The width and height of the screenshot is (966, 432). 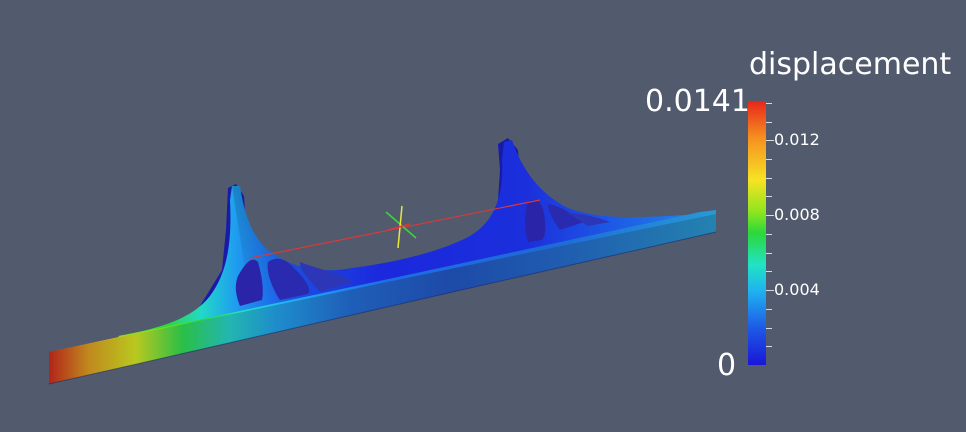 What do you see at coordinates (697, 101) in the screenshot?
I see `colorbar-max-label: 0.0141` at bounding box center [697, 101].